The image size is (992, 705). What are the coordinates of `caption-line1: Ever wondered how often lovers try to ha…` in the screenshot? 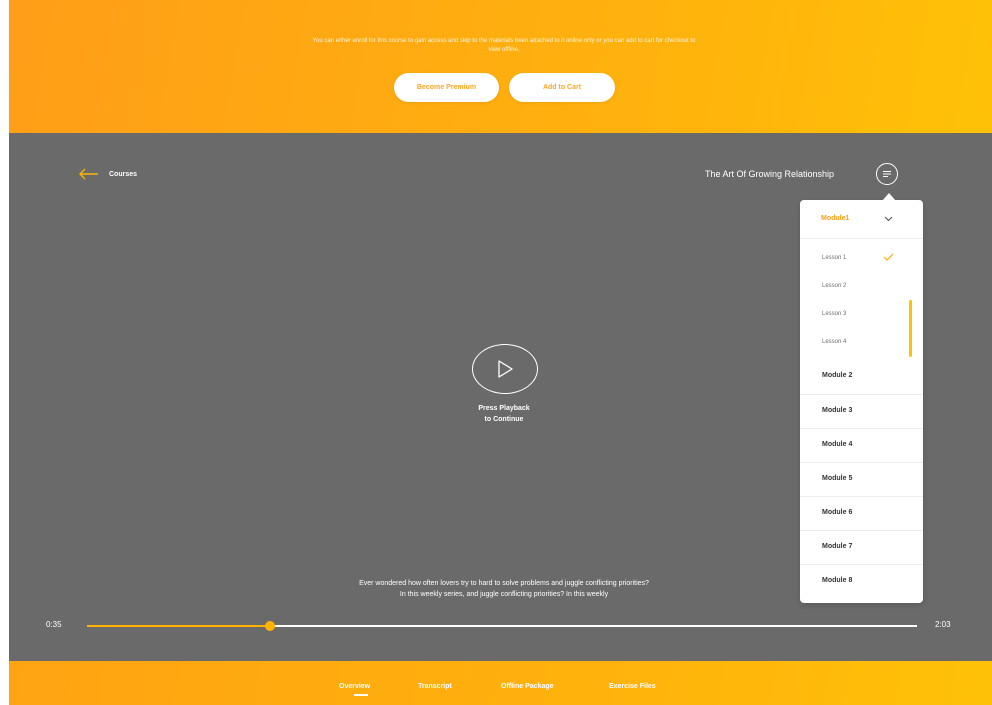 It's located at (504, 583).